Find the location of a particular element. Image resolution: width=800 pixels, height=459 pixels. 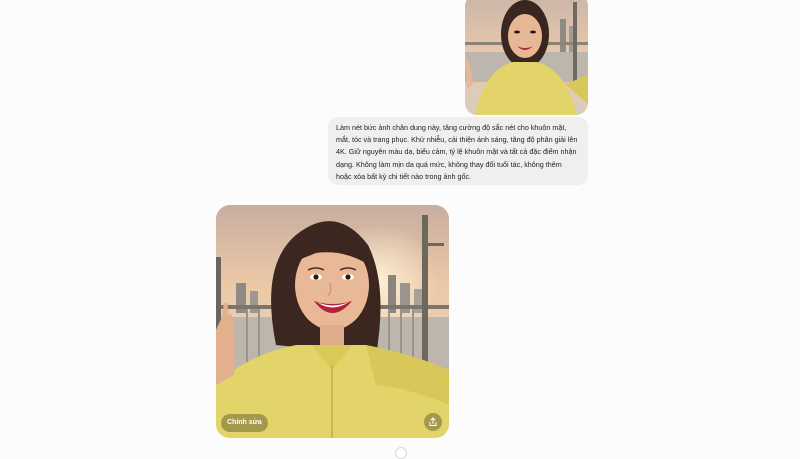

selfie-photo-original is located at coordinates (526, 57).